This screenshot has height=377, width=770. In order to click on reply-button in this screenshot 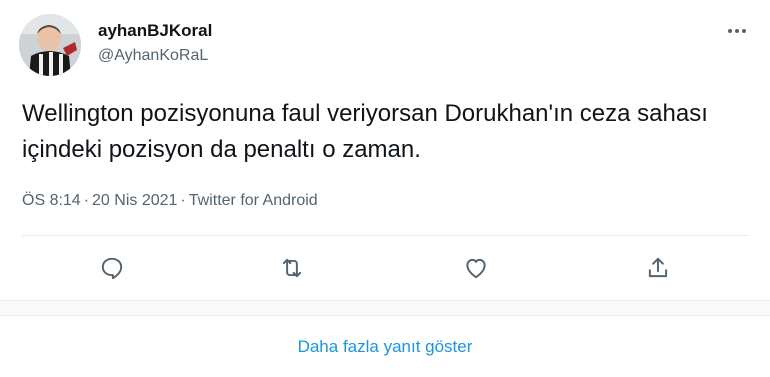, I will do `click(112, 268)`.